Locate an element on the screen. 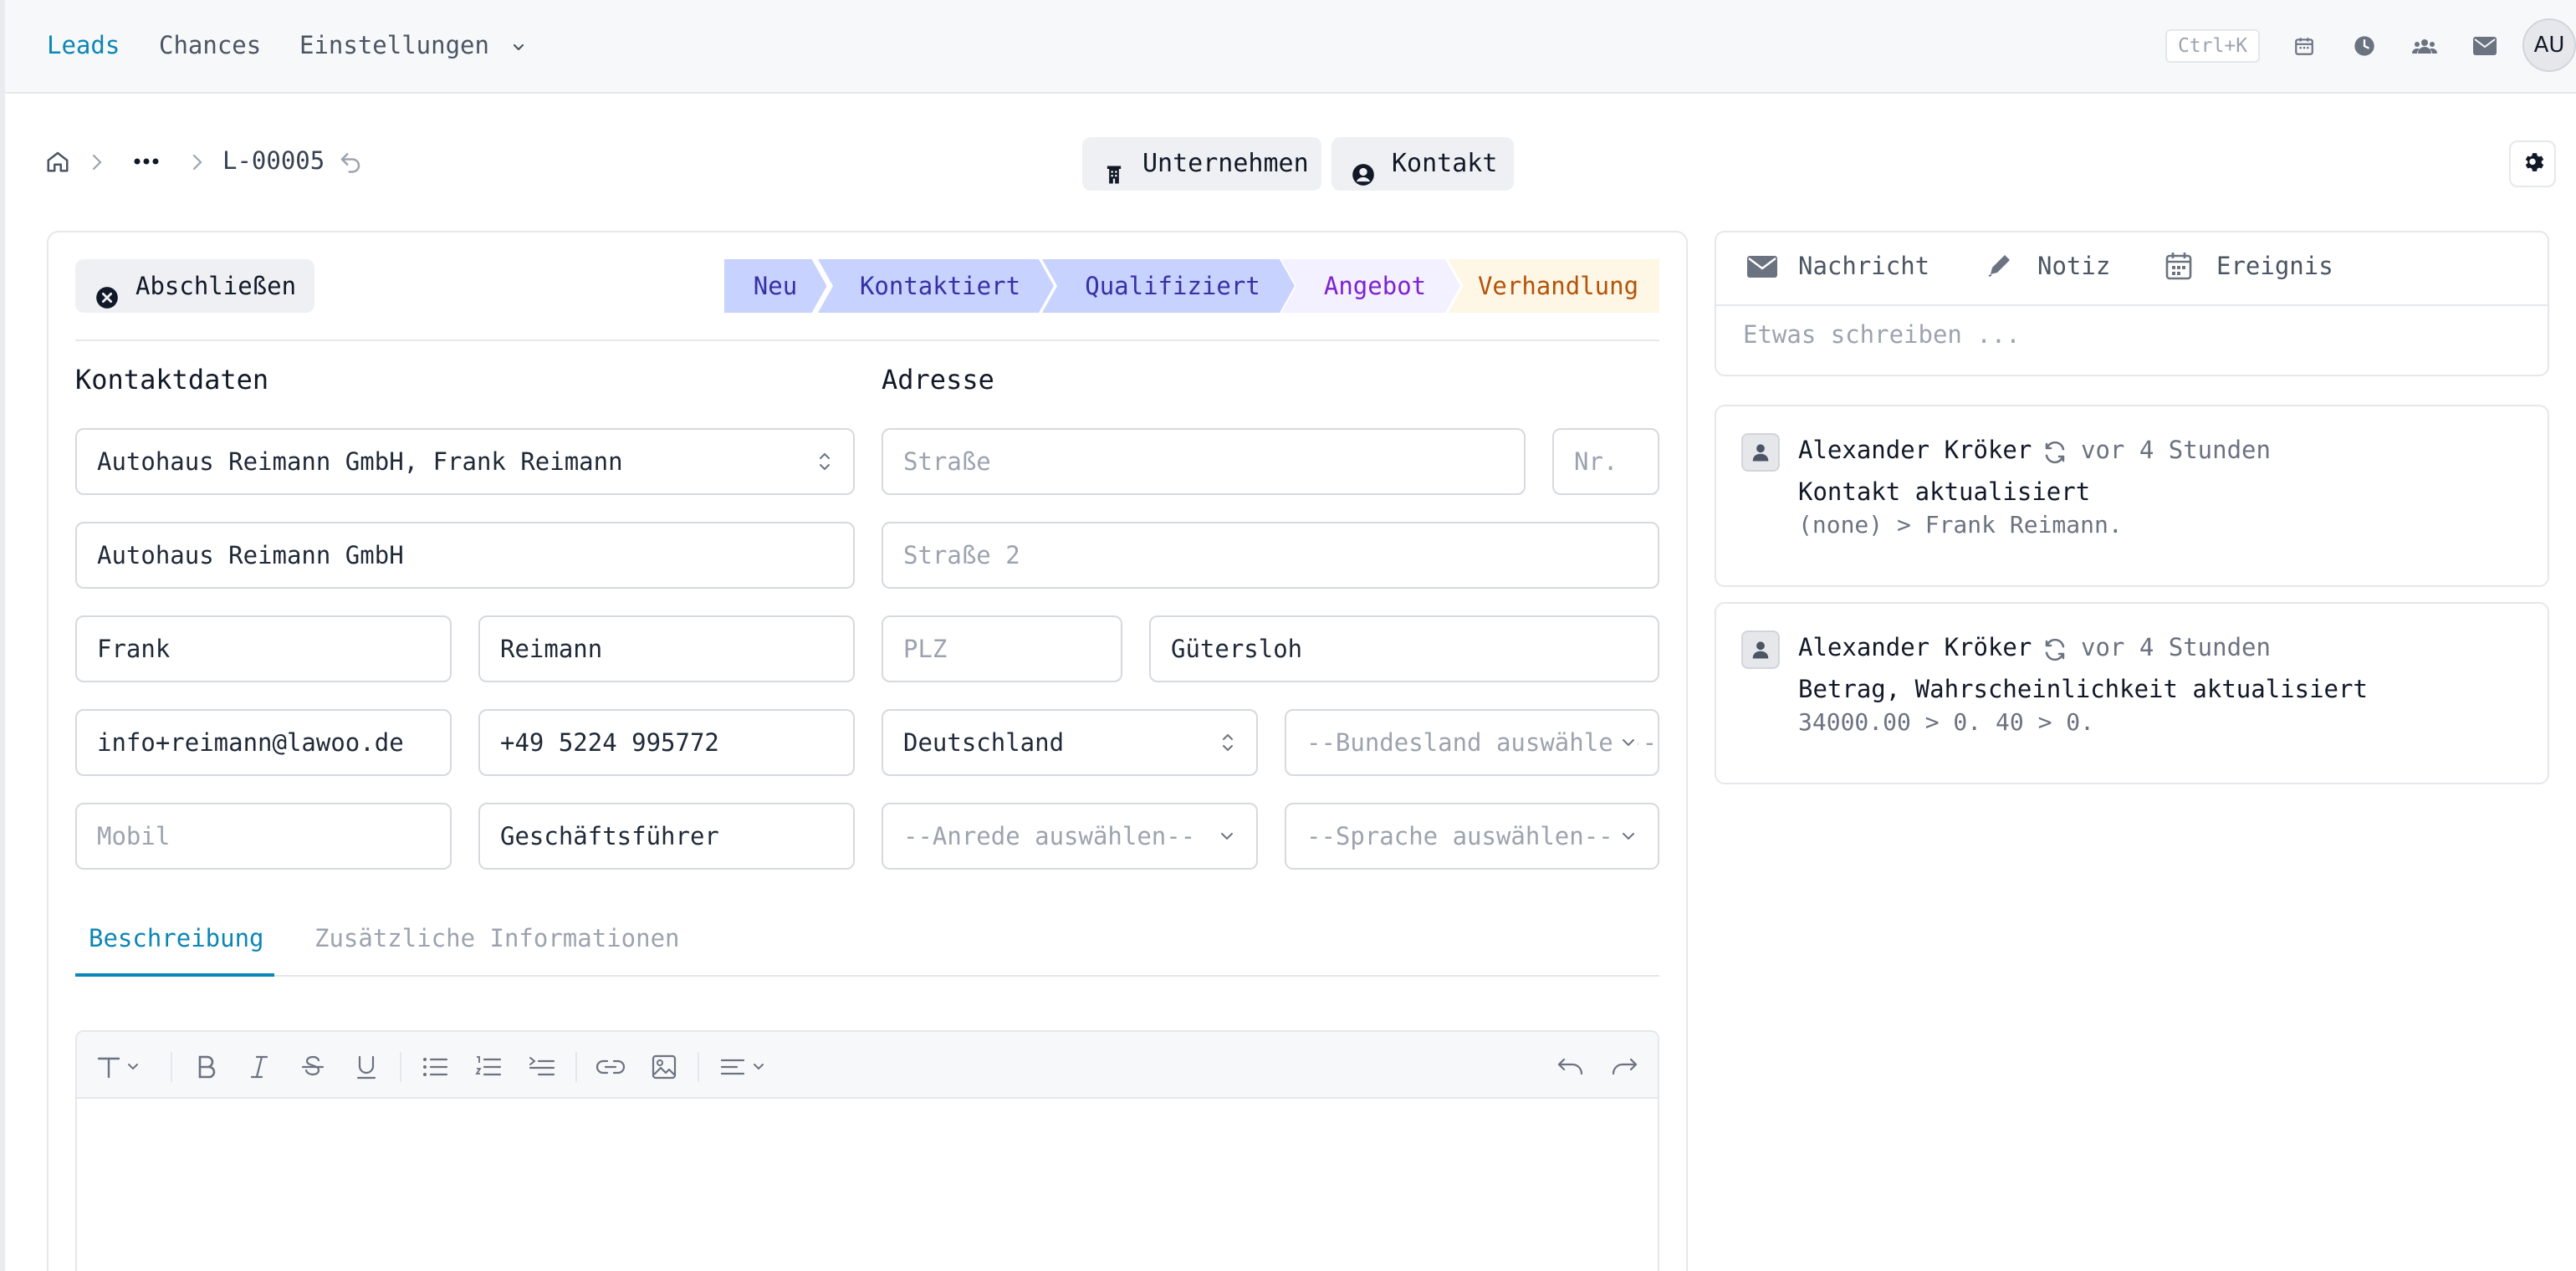 The height and width of the screenshot is (1271, 2576). italic-icon is located at coordinates (259, 1067).